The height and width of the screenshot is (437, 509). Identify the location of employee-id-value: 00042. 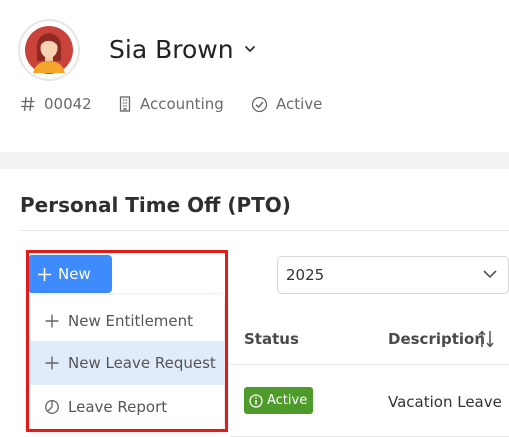
(68, 104).